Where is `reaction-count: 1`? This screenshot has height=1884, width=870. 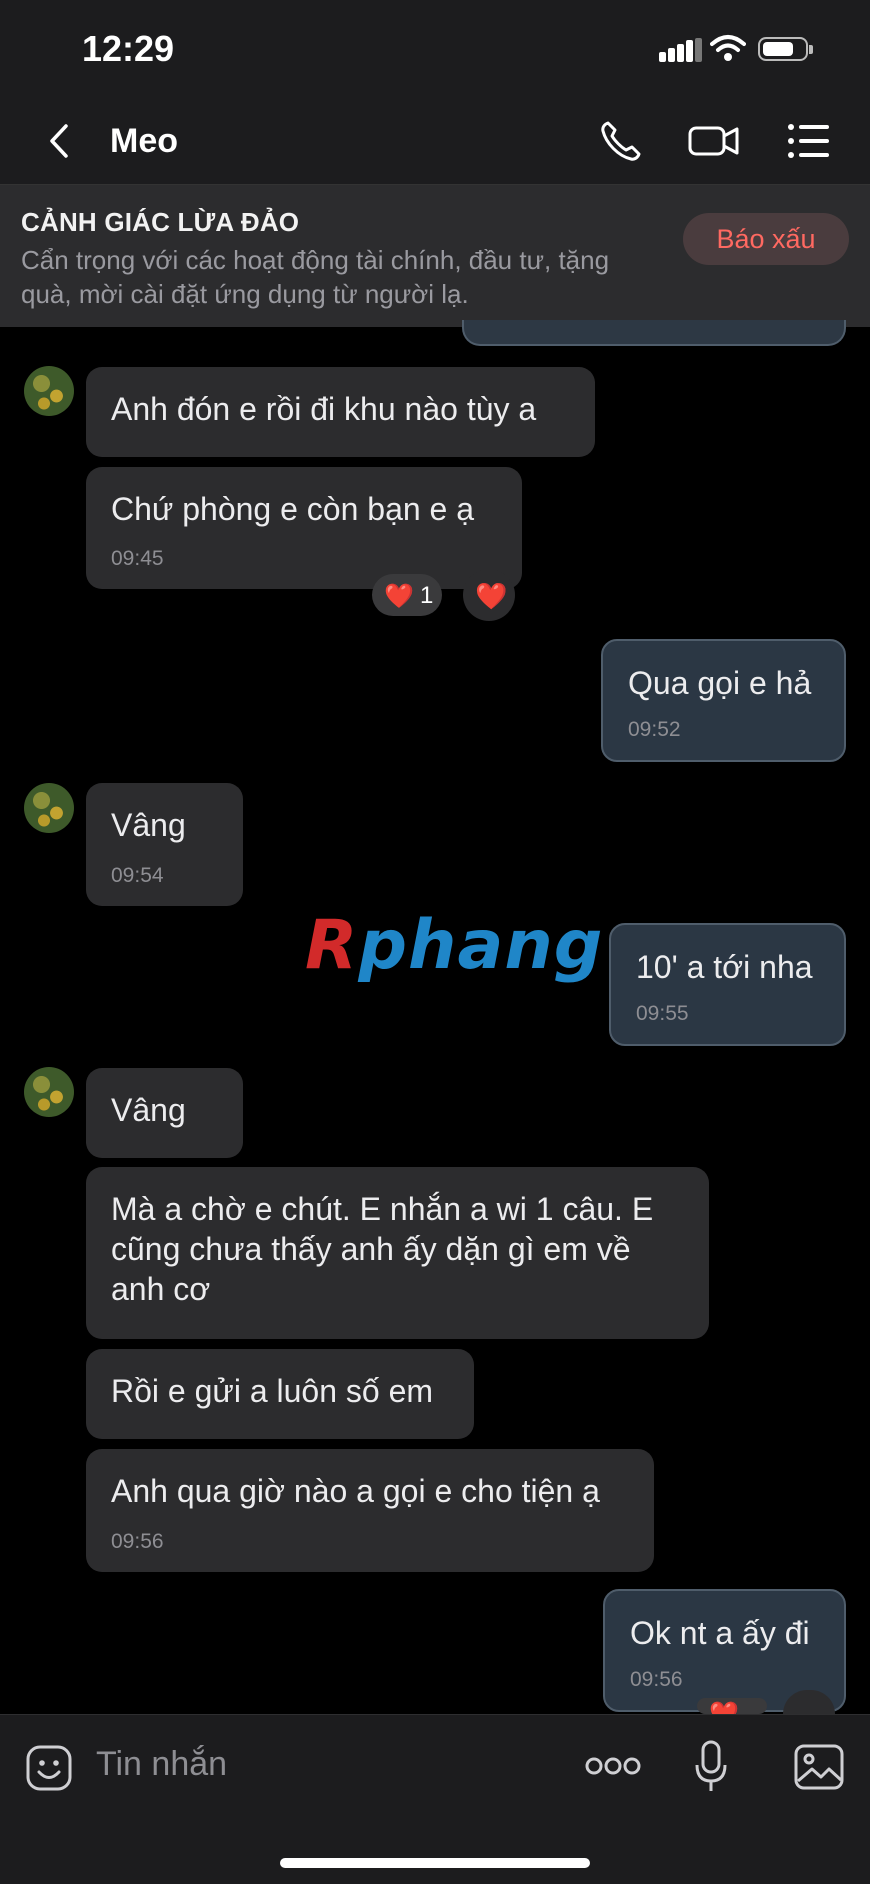 reaction-count: 1 is located at coordinates (427, 595).